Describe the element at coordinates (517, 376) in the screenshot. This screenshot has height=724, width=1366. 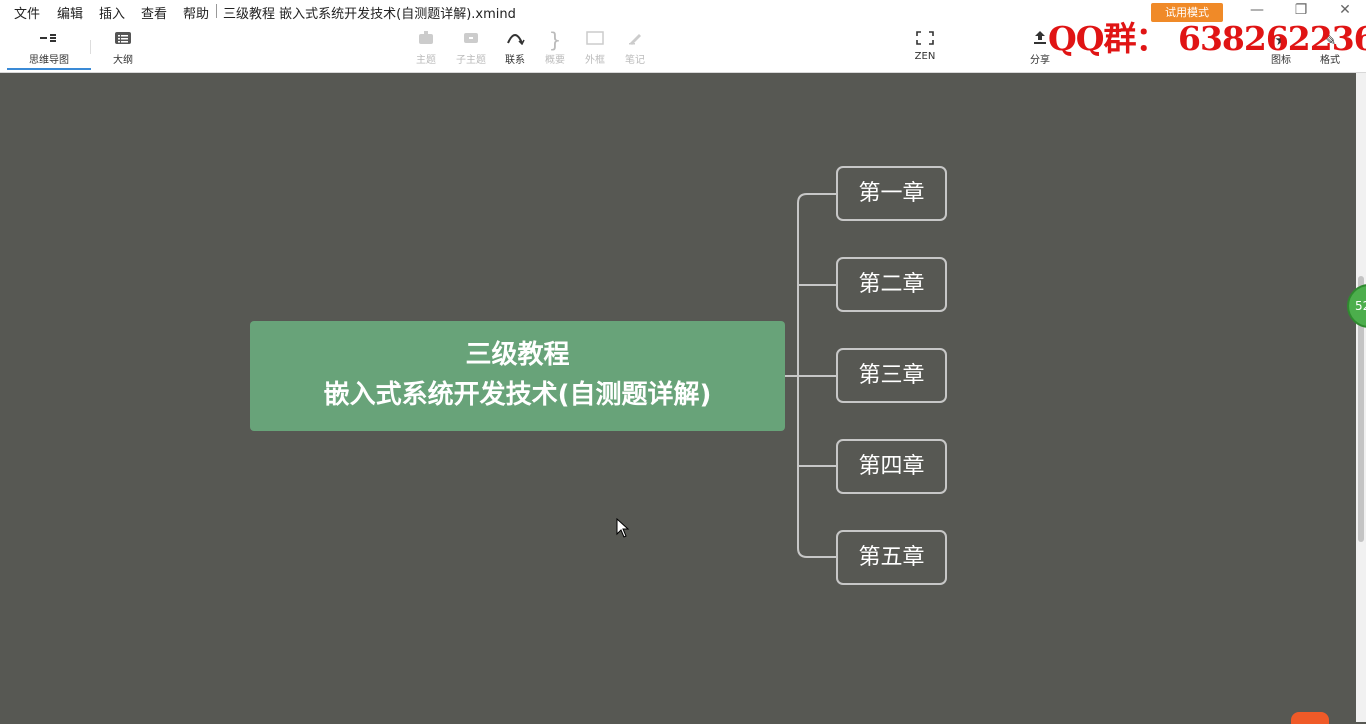
I see `root-topic: 三级教程 嵌入式系统开发技术(自测题详解)` at that location.